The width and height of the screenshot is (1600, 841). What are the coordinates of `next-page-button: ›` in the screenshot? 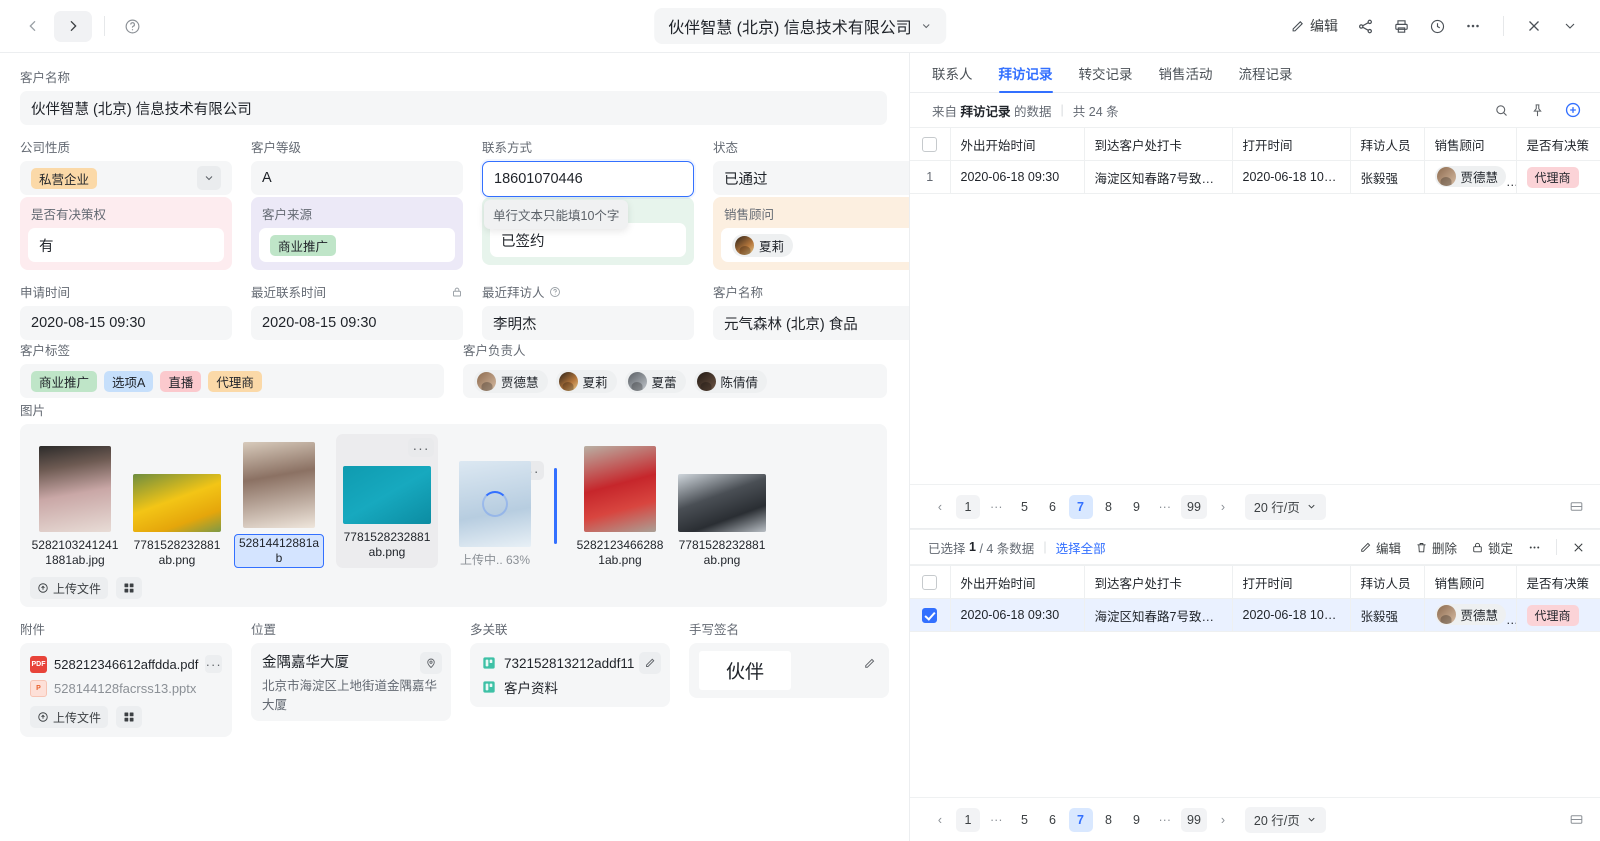 It's located at (1223, 507).